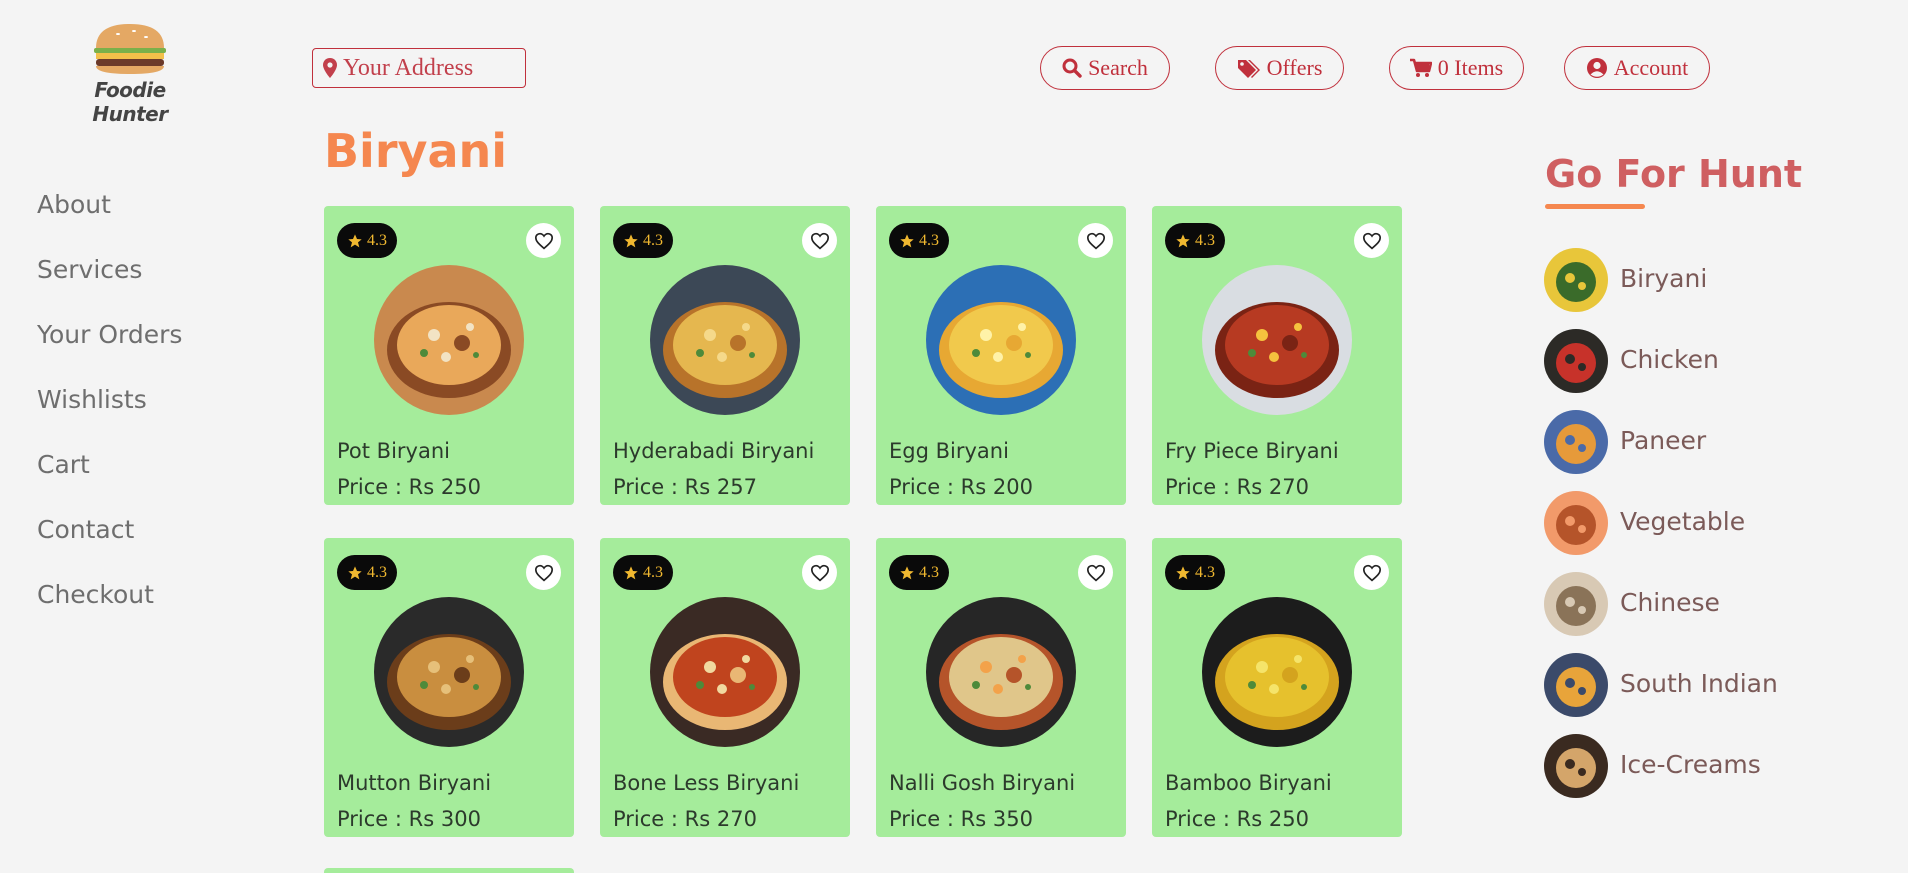  I want to click on product-card: 4.3 Mutton Biryani Price: Rs 300, so click(449, 687).